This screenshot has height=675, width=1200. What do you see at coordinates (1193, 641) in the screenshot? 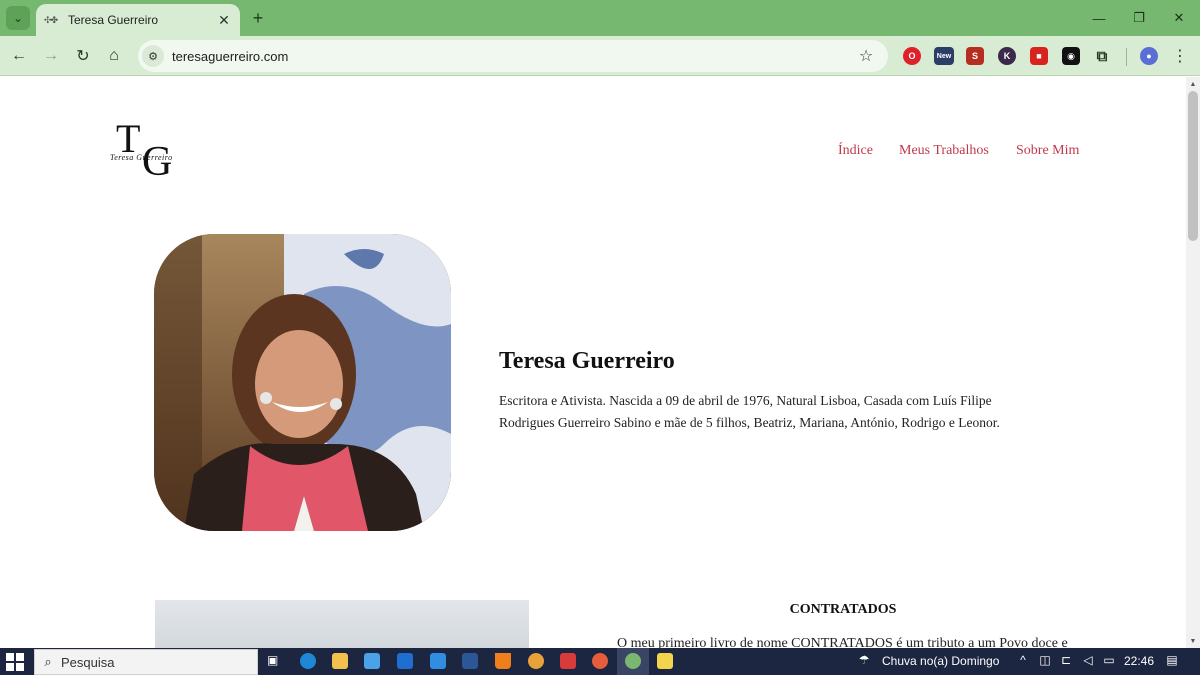
I see `scroll-down-icon: ▼` at bounding box center [1193, 641].